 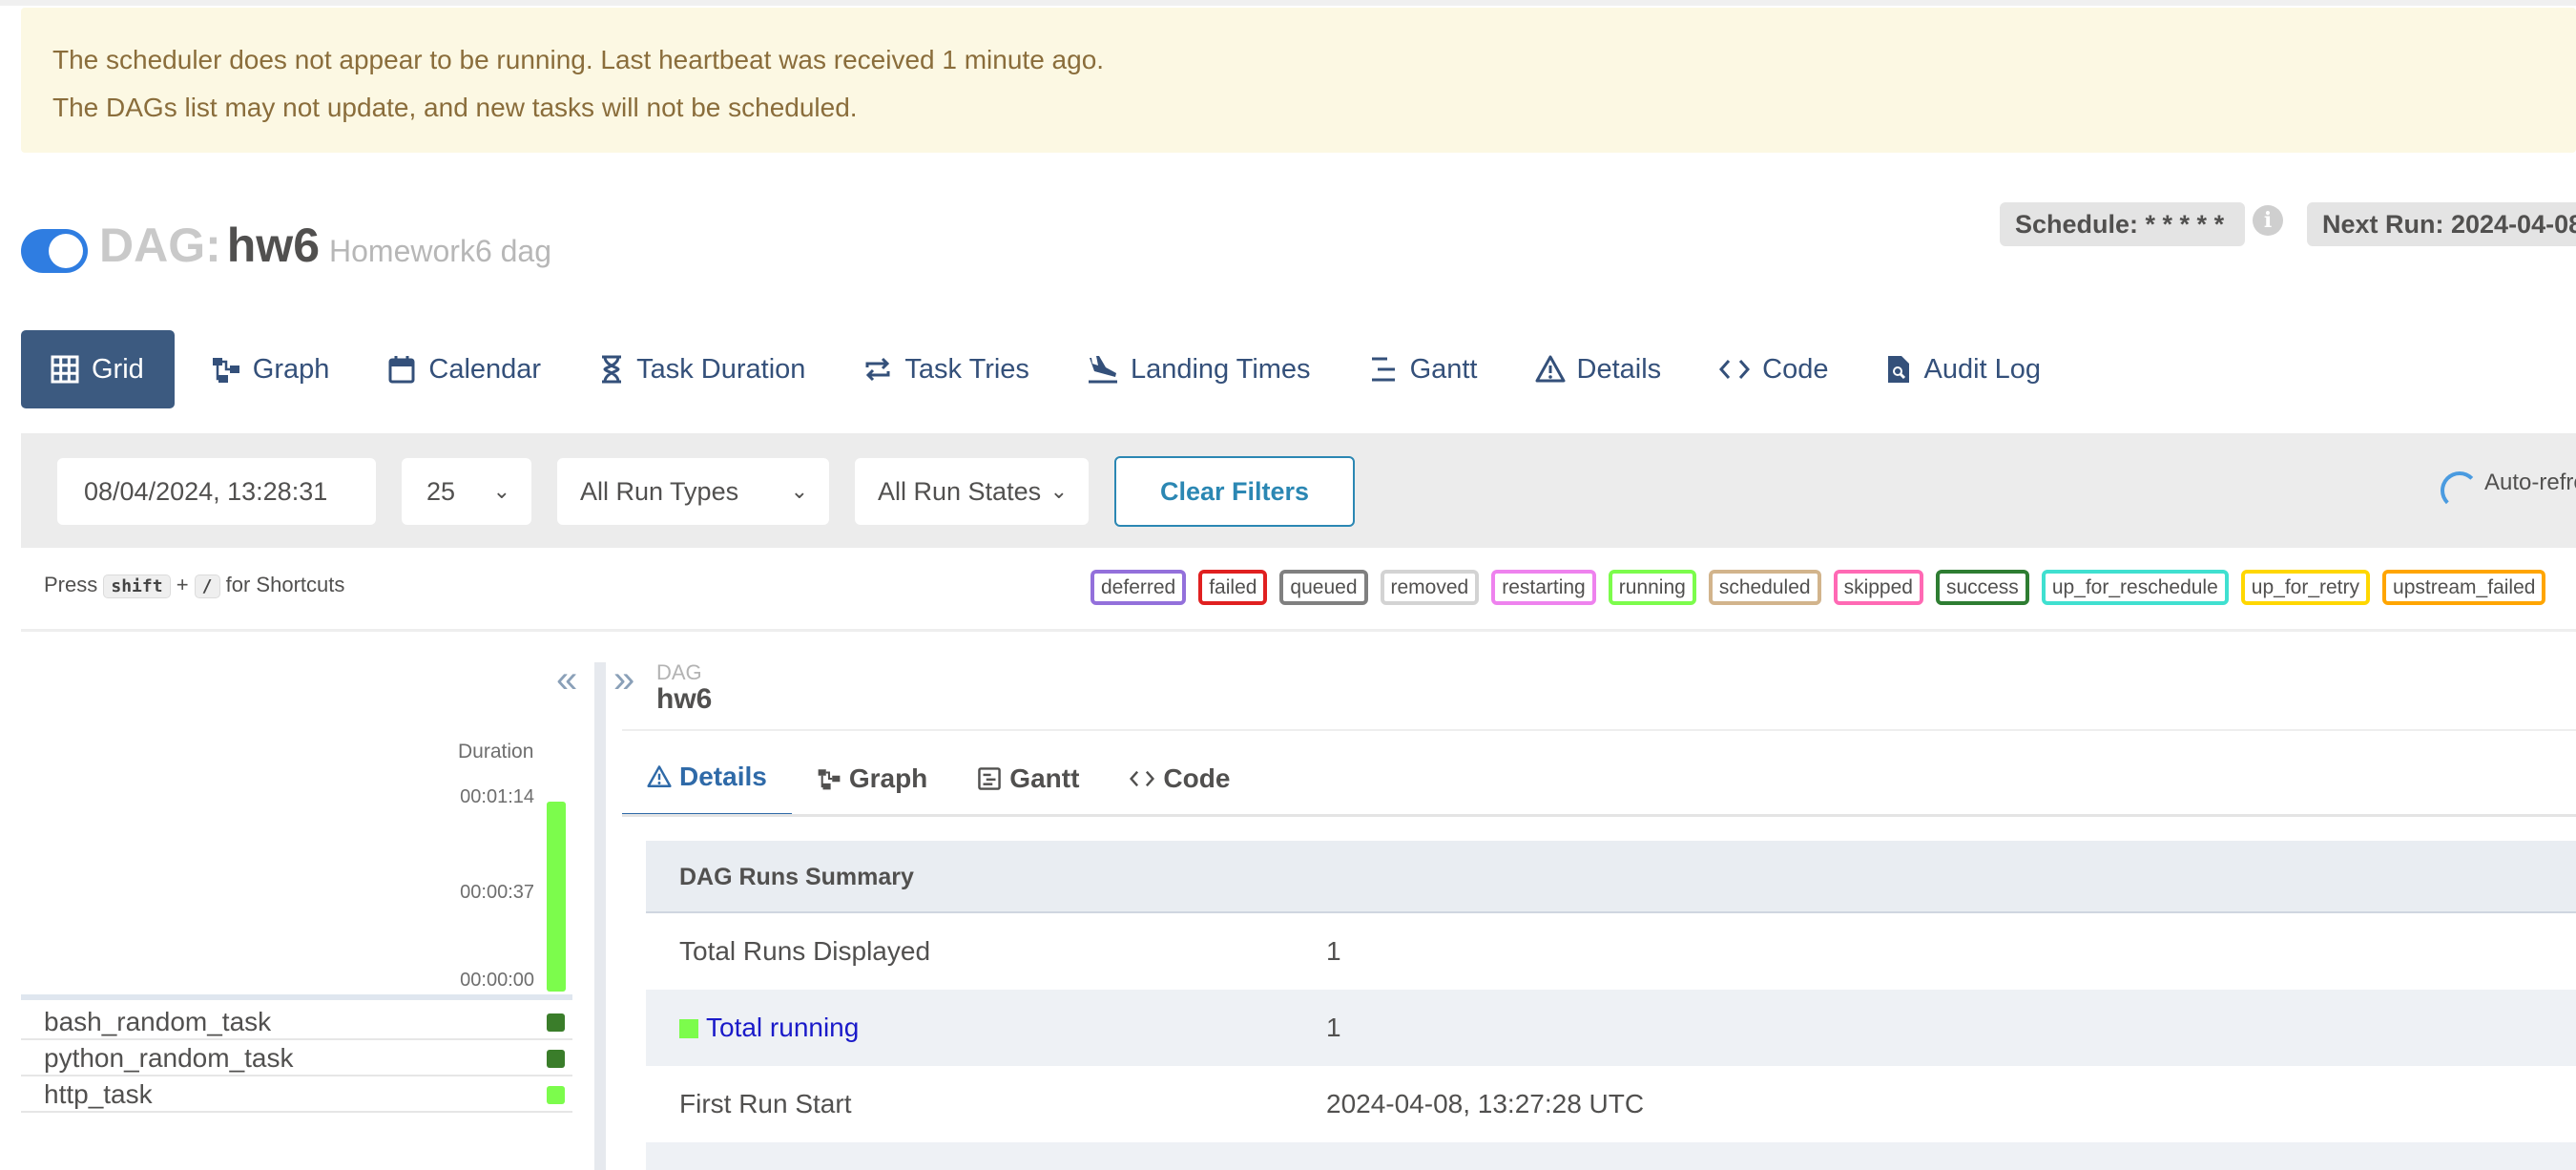 What do you see at coordinates (693, 491) in the screenshot?
I see `run-types-select: All Run Types ⌄` at bounding box center [693, 491].